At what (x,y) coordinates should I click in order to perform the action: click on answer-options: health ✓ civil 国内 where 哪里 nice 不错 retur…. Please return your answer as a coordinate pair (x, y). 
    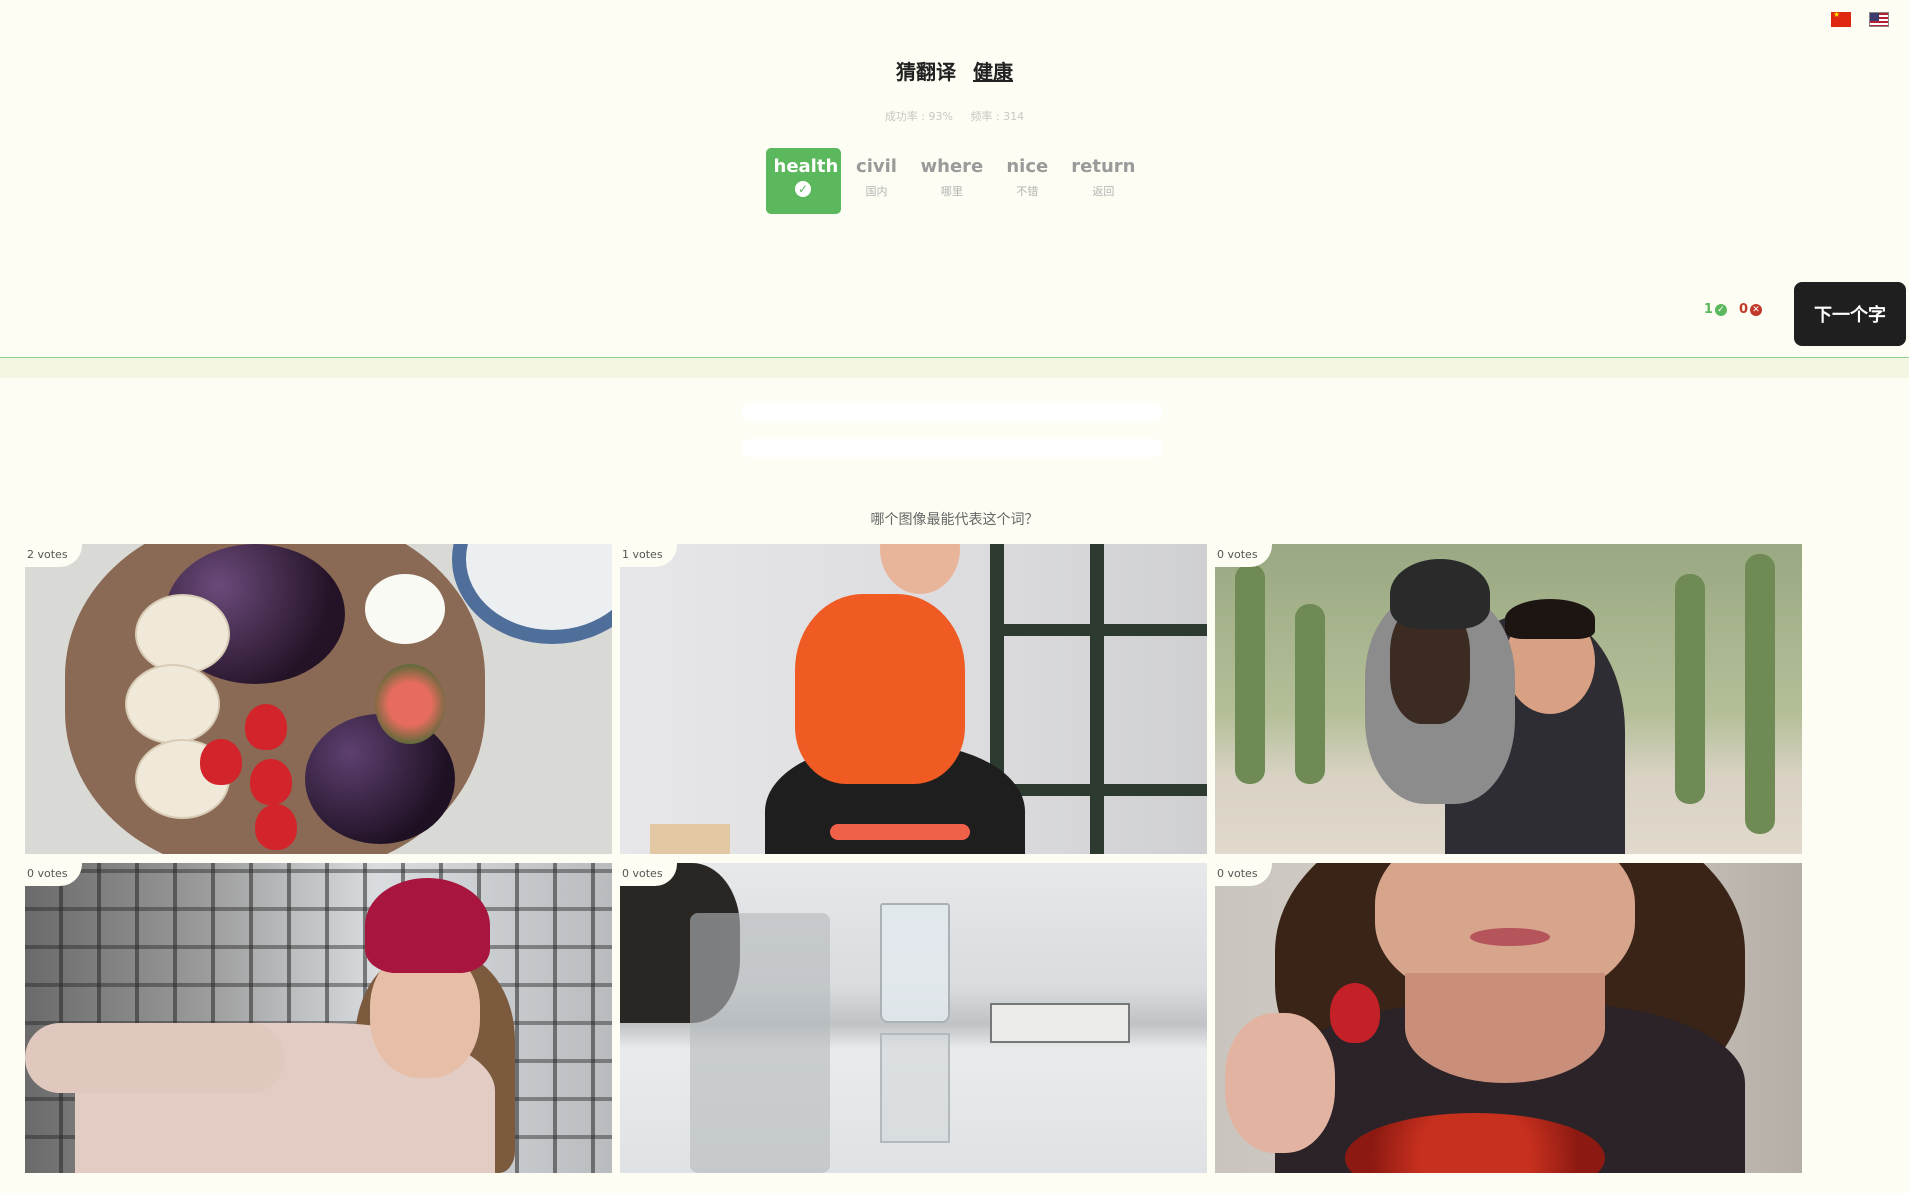
    Looking at the image, I should click on (954, 181).